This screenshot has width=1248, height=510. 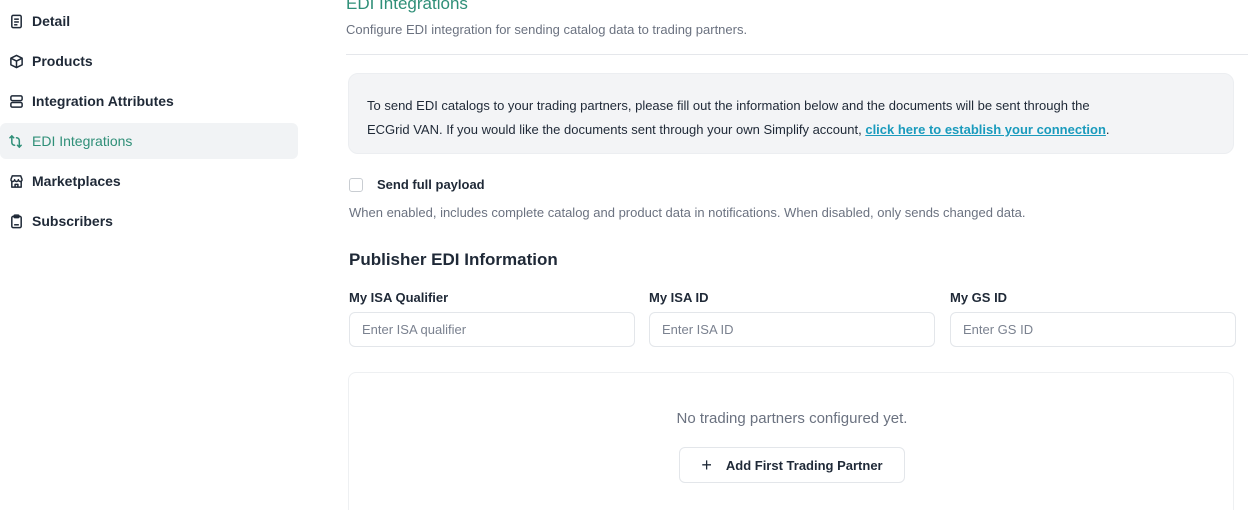 What do you see at coordinates (16, 61) in the screenshot?
I see `box-icon` at bounding box center [16, 61].